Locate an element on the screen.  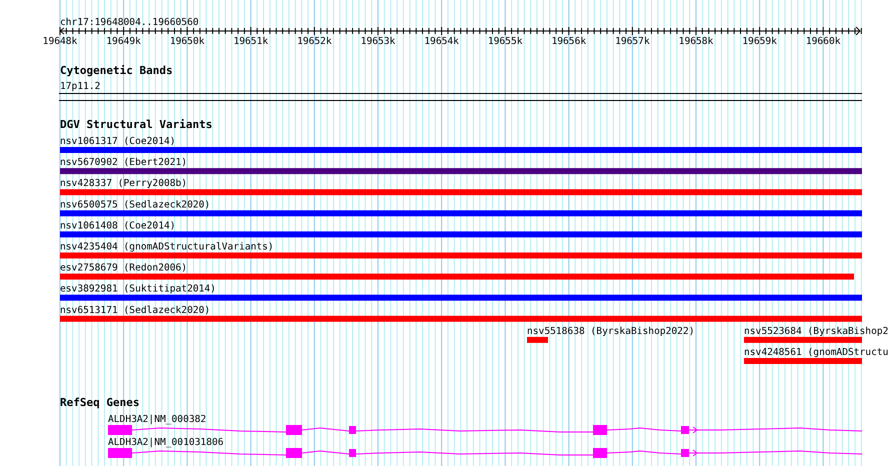
tick-label: 19648k is located at coordinates (60, 41).